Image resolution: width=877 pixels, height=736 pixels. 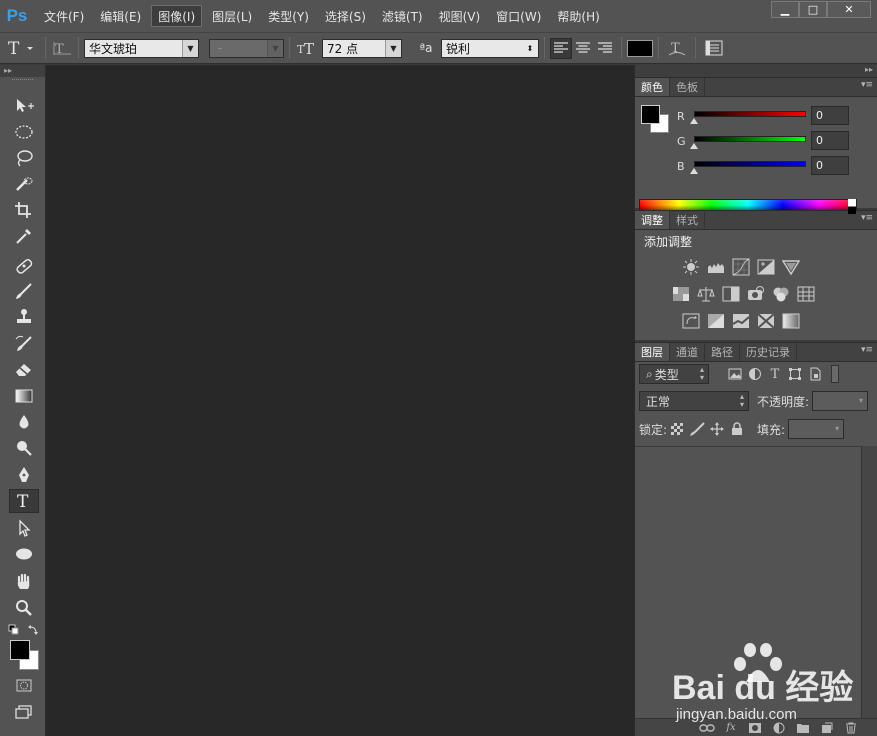 What do you see at coordinates (120, 16) in the screenshot?
I see `menu-edit: 编辑(E)` at bounding box center [120, 16].